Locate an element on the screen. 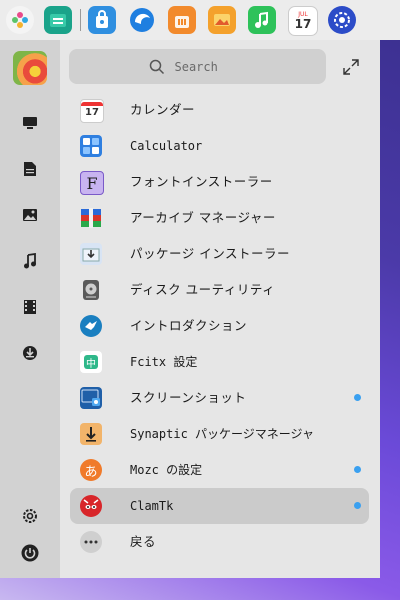  video-icon is located at coordinates (30, 307).